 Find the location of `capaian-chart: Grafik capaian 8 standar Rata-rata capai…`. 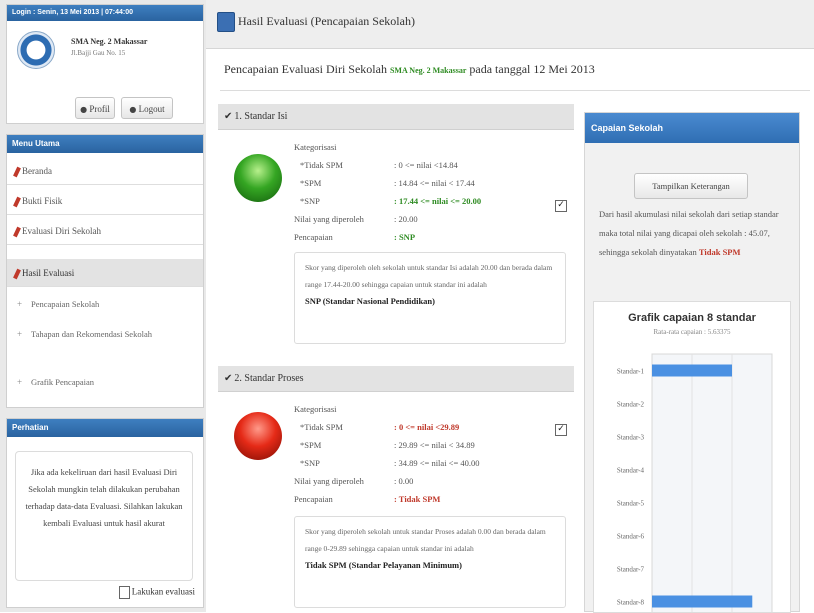

capaian-chart: Grafik capaian 8 standar Rata-rata capai… is located at coordinates (692, 457).